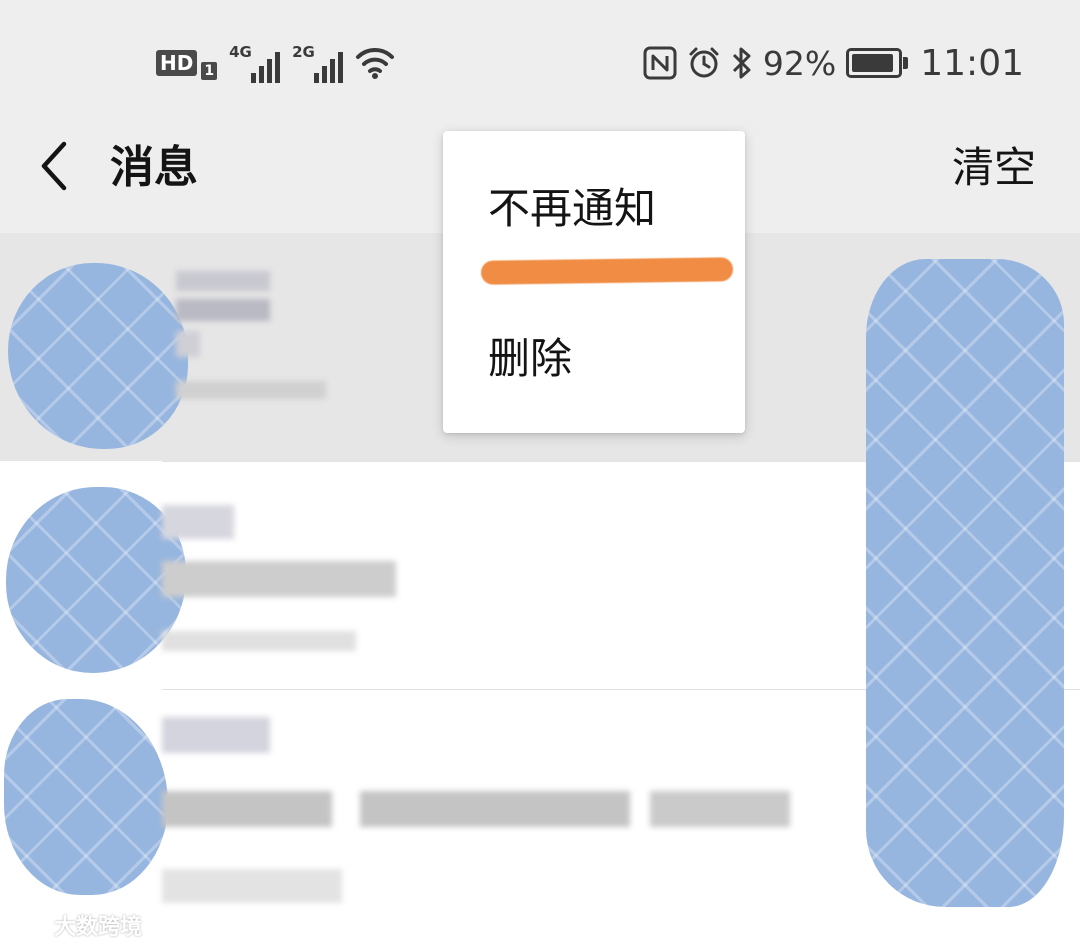  I want to click on back-button, so click(58, 166).